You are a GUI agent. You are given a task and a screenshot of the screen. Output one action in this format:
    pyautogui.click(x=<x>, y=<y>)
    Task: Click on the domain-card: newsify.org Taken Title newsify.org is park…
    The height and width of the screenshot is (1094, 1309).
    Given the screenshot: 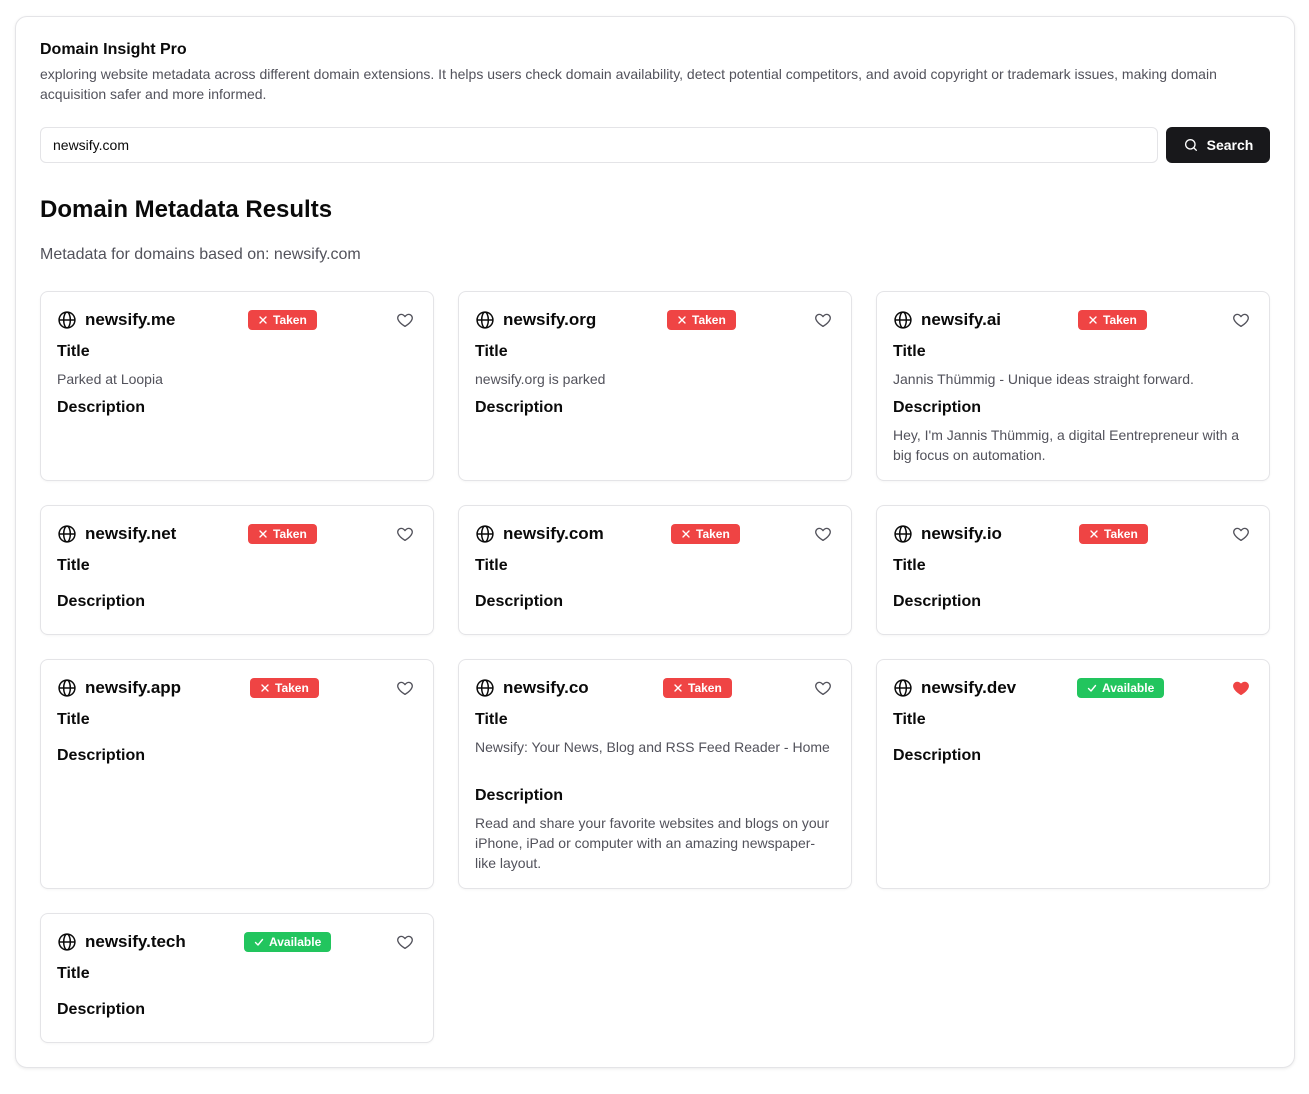 What is the action you would take?
    pyautogui.click(x=655, y=386)
    